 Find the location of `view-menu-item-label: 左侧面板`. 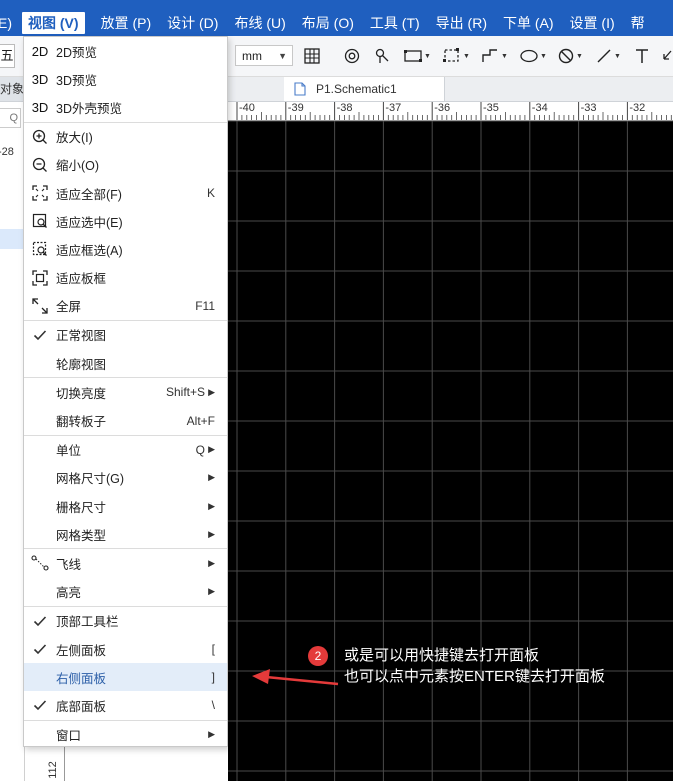

view-menu-item-label: 左侧面板 is located at coordinates (81, 650).